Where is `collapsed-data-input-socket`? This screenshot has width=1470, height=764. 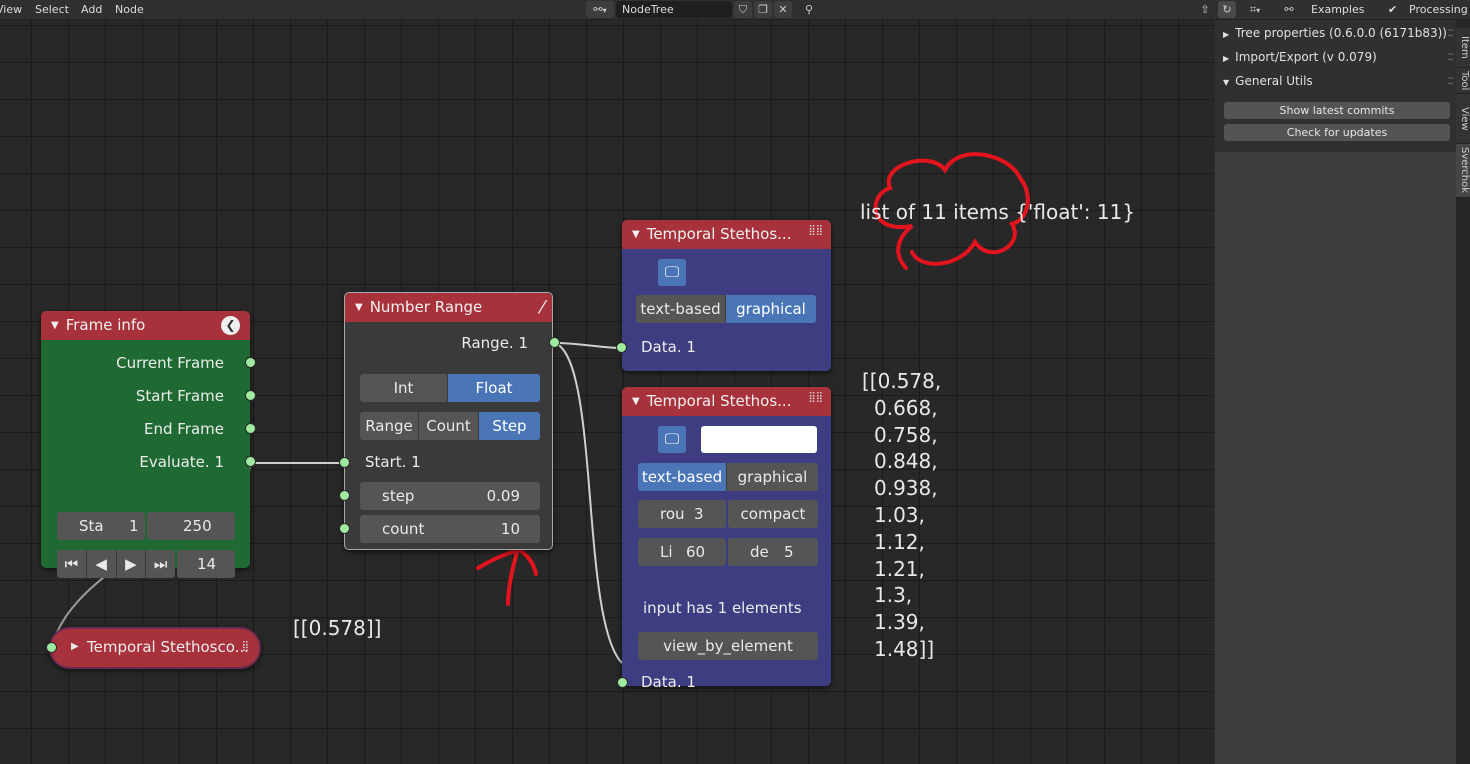 collapsed-data-input-socket is located at coordinates (51, 647).